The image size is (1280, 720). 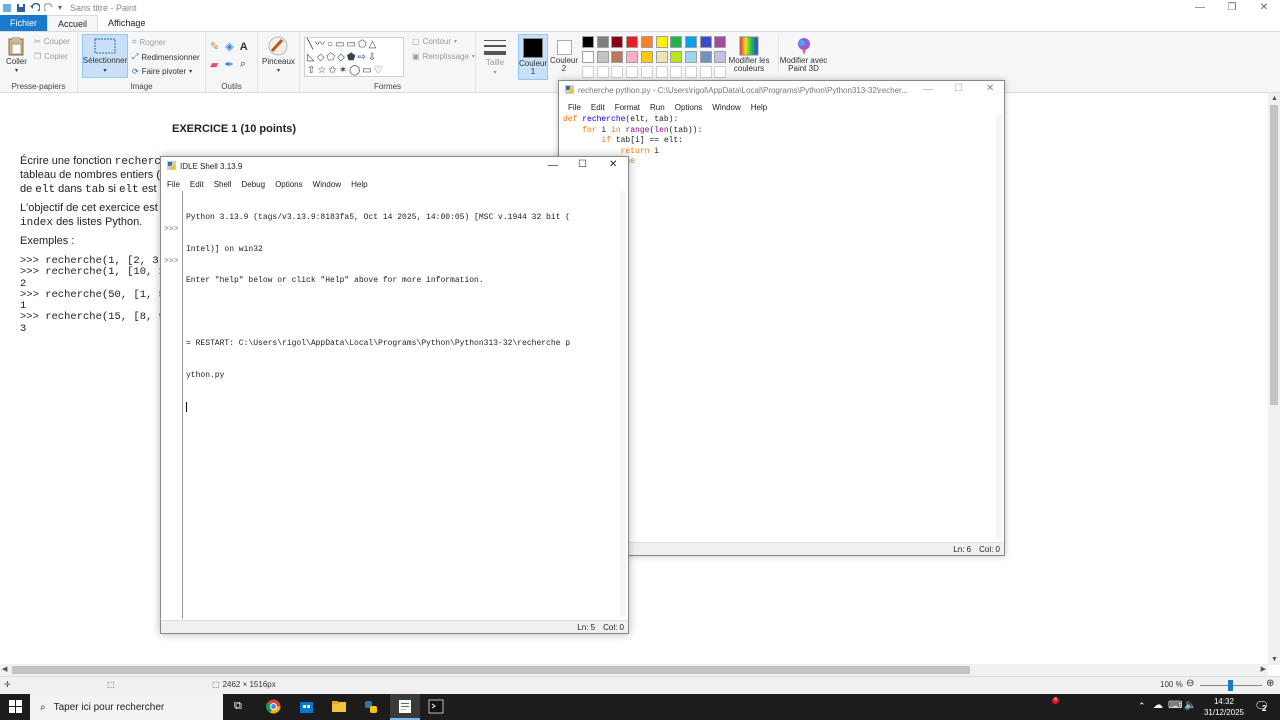 I want to click on customize-quick-access-icon: ▾, so click(x=60, y=7).